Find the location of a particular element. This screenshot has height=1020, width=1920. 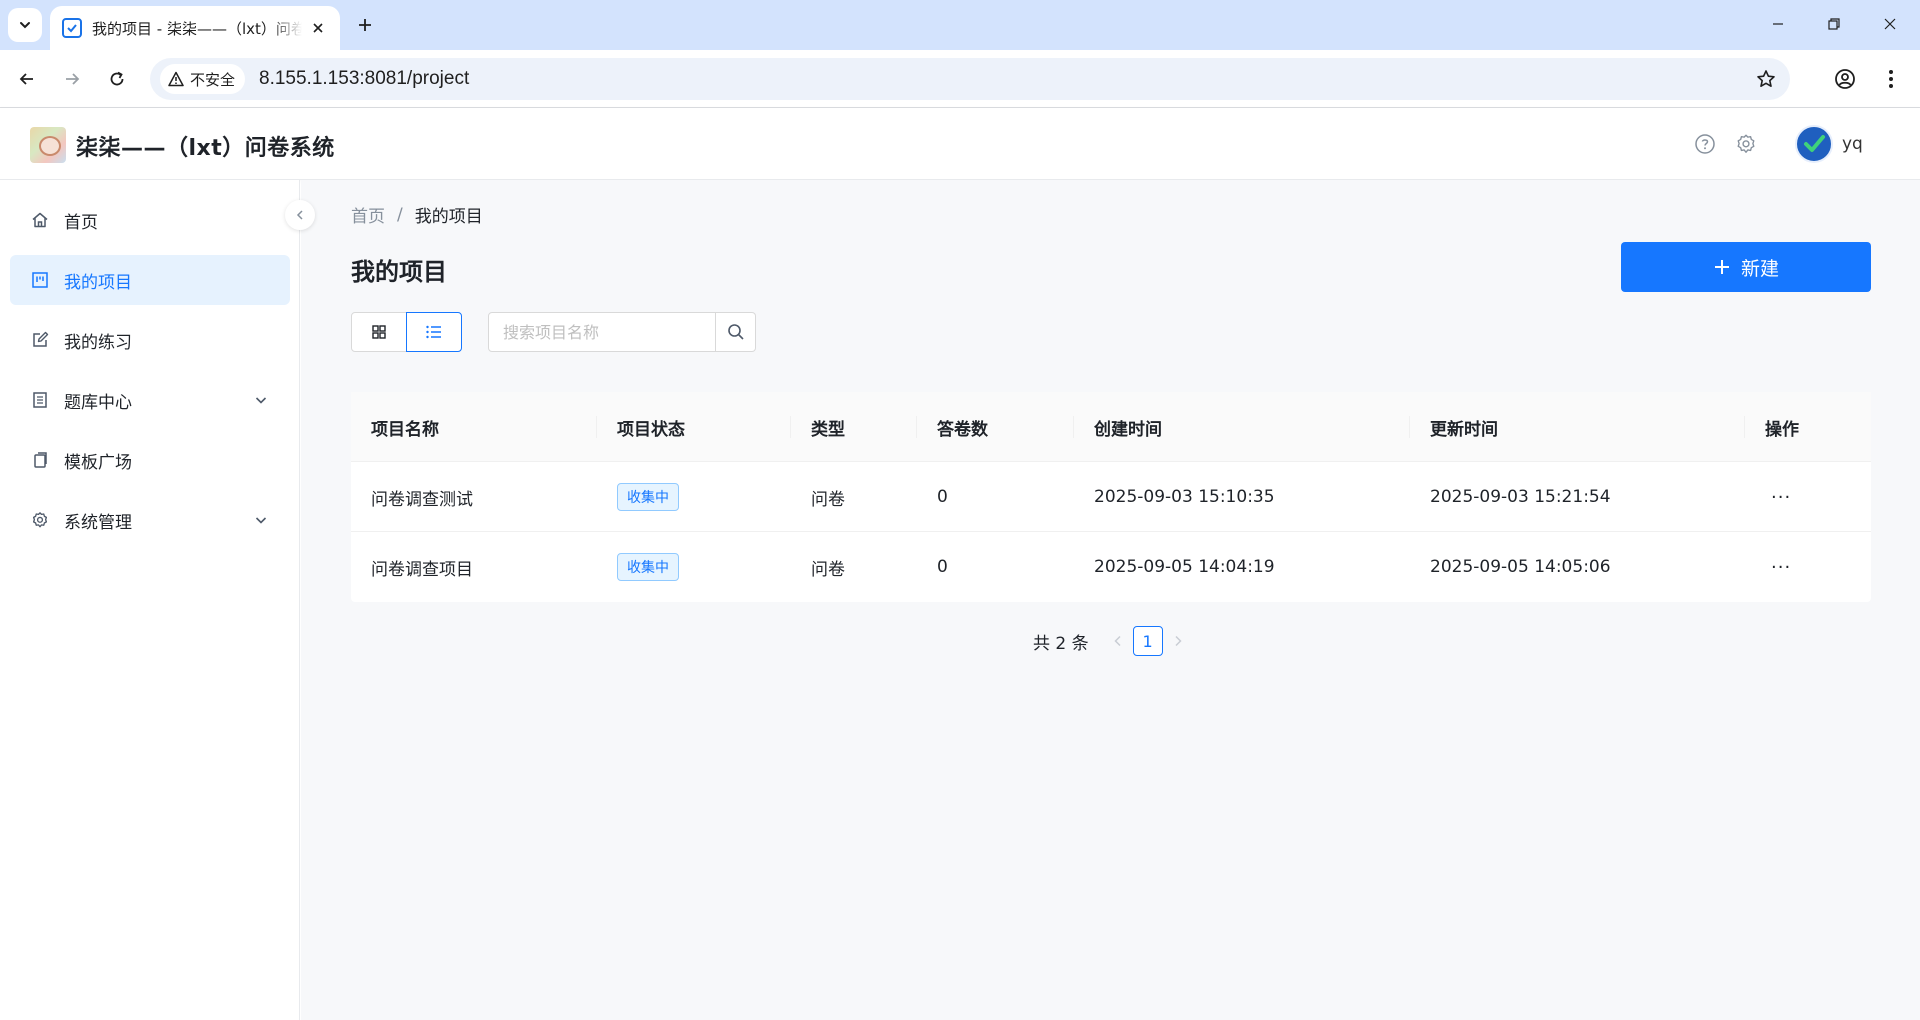

tab-search-button is located at coordinates (25, 25).